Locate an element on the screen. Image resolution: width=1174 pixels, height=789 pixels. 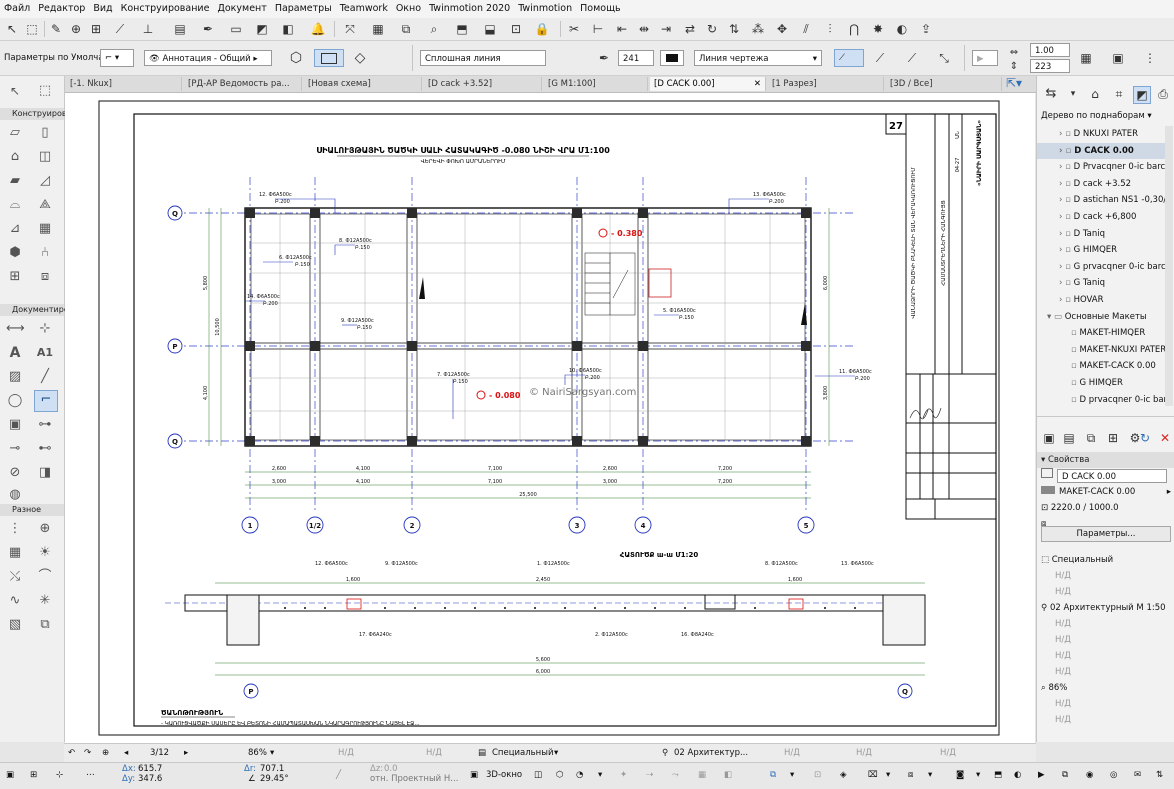
level-dim-tool-icon: ⊹ is located at coordinates (45, 329).